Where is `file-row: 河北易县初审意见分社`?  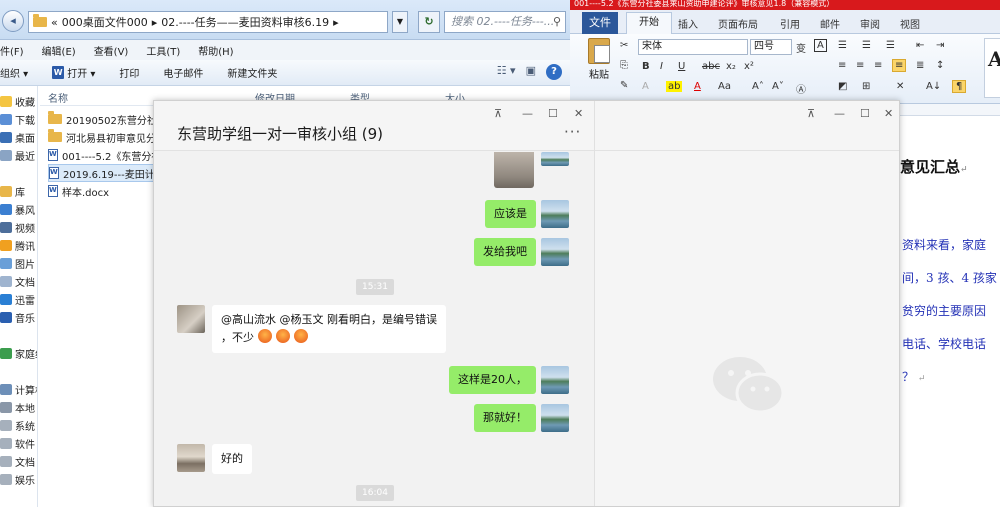
file-row: 河北易县初审意见分社 is located at coordinates (107, 137).